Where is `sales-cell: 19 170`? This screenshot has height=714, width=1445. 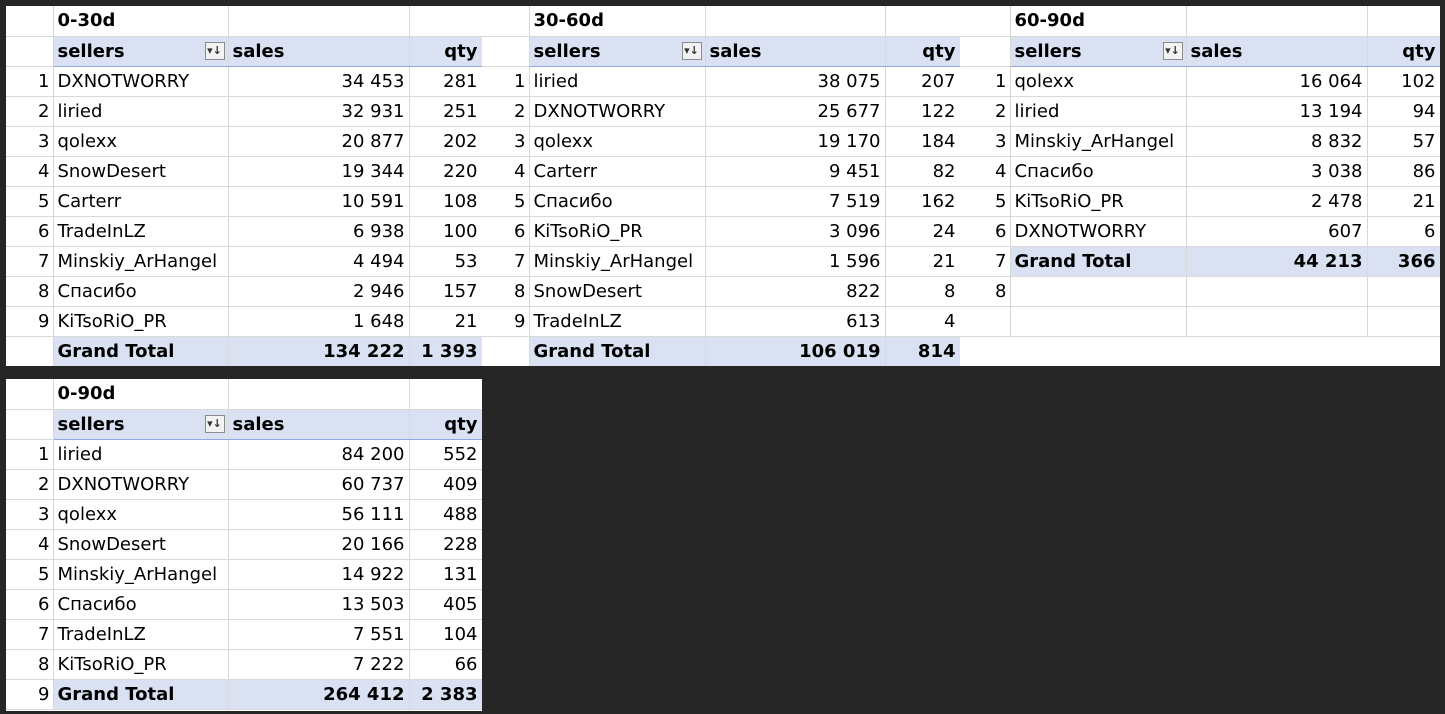
sales-cell: 19 170 is located at coordinates (795, 141).